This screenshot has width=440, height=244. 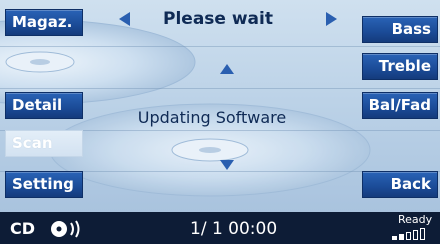 What do you see at coordinates (415, 219) in the screenshot?
I see `ready-indicator: Ready` at bounding box center [415, 219].